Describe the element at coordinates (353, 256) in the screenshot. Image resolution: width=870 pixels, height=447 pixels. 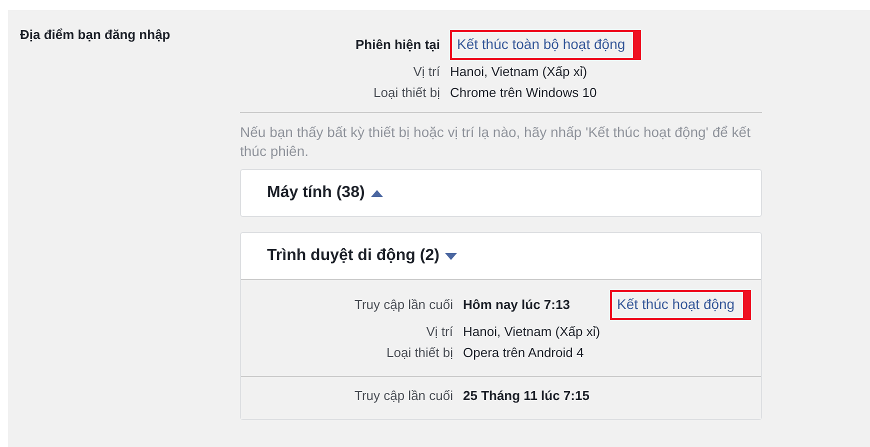
I see `group-title: Trình duyệt di động (2)` at that location.